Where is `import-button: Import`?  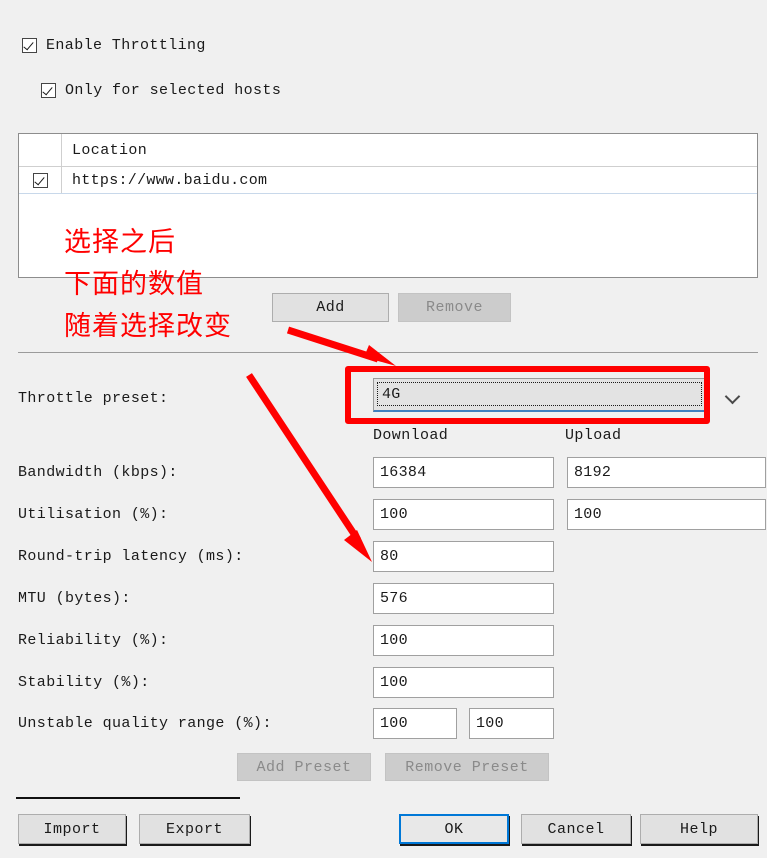 import-button: Import is located at coordinates (72, 829).